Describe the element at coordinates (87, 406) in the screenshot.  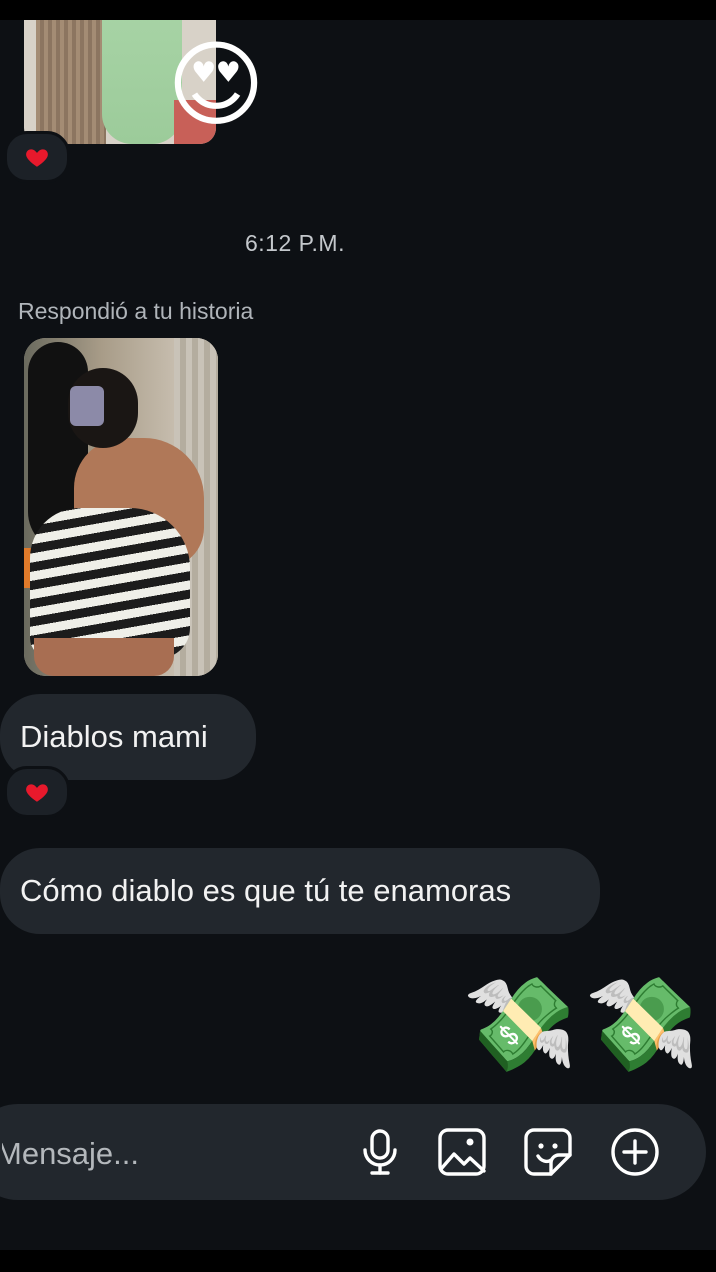
I see `story-photo-phone` at that location.